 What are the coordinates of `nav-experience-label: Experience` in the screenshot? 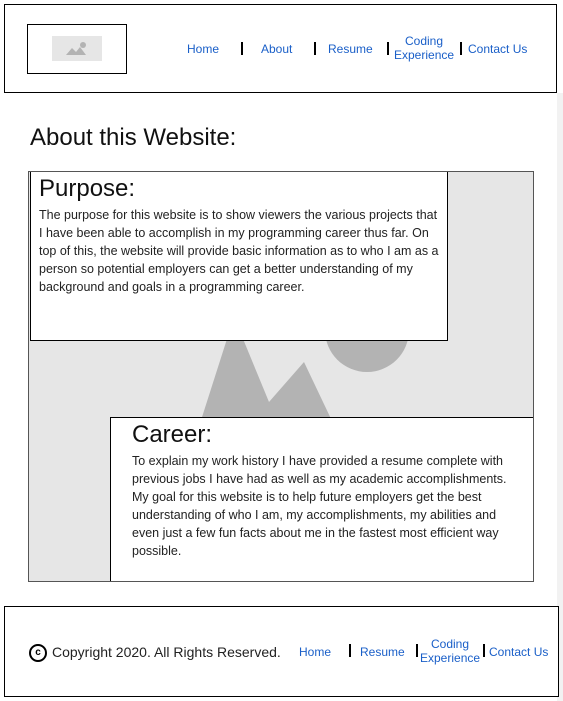 It's located at (424, 55).